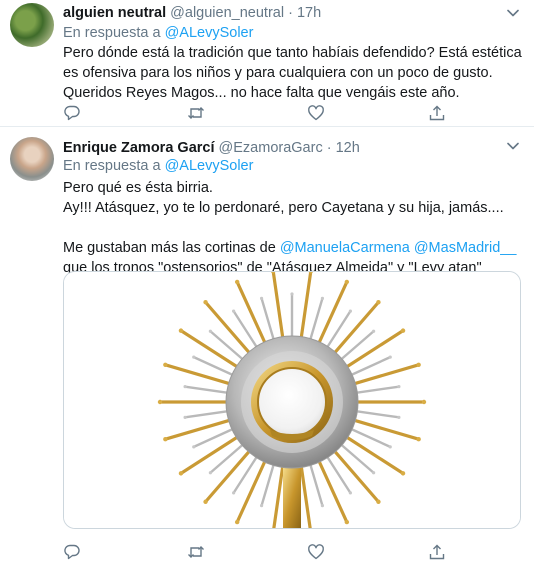 This screenshot has width=534, height=568. Describe the element at coordinates (114, 13) in the screenshot. I see `display-name: alguien neutral` at that location.